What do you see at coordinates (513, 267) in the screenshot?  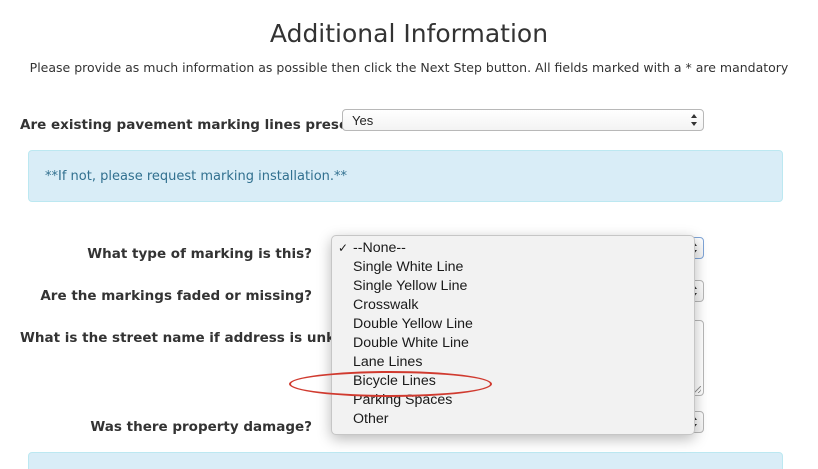 I see `dropdown-option-single-white-line: Single White Line` at bounding box center [513, 267].